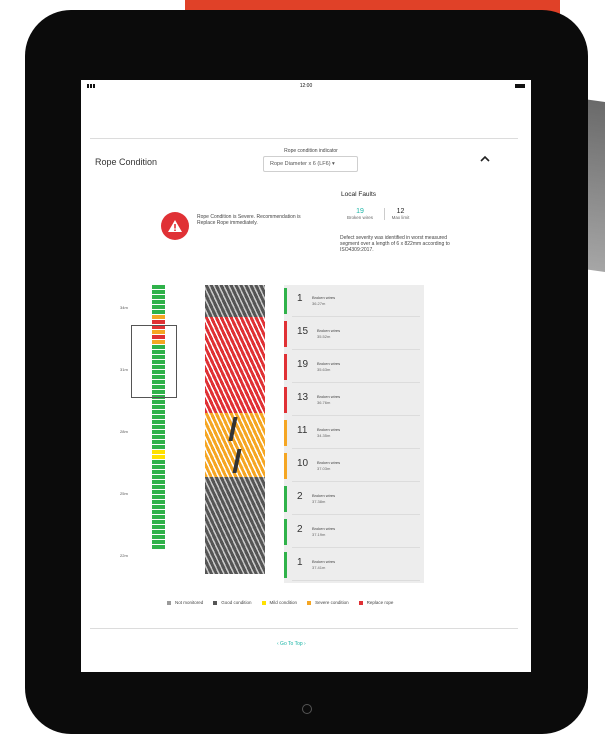 The image size is (605, 736). I want to click on legend-label: Not monitored, so click(189, 602).